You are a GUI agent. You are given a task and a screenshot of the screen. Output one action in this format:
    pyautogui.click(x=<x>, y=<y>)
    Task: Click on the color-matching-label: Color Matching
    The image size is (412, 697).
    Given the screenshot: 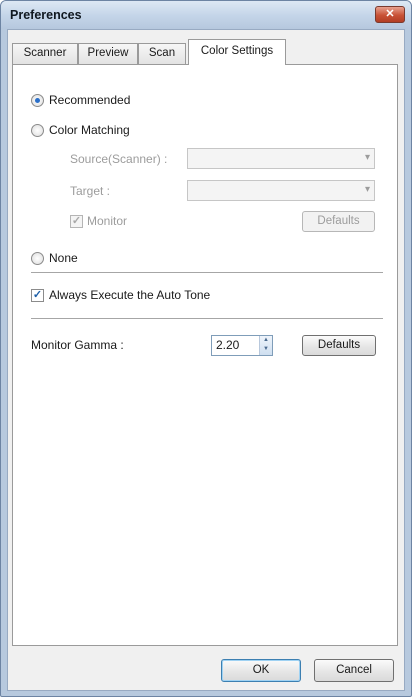 What is the action you would take?
    pyautogui.click(x=89, y=130)
    